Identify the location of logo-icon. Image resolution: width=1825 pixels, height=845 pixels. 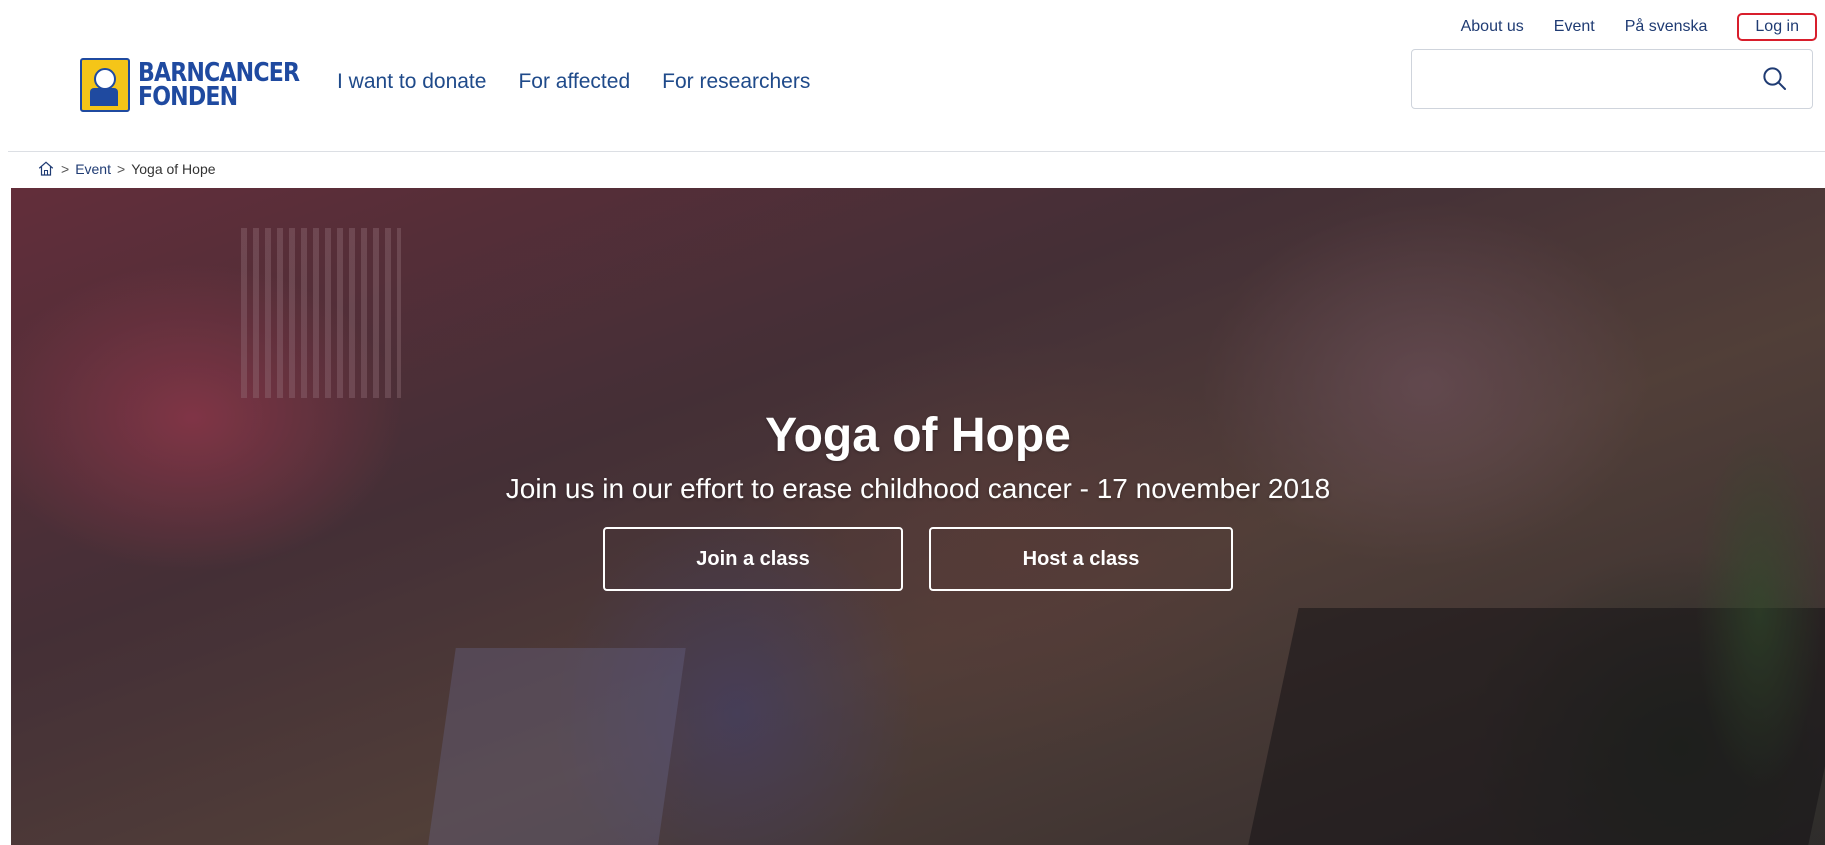
(105, 85).